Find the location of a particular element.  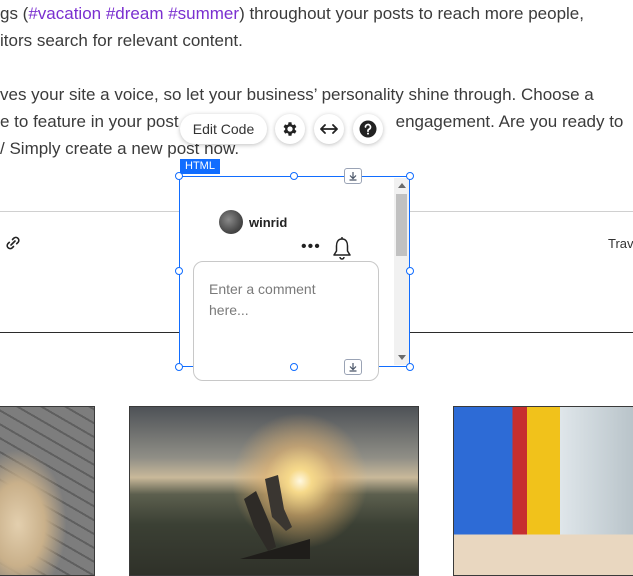

boots-illustration is located at coordinates (275, 517).